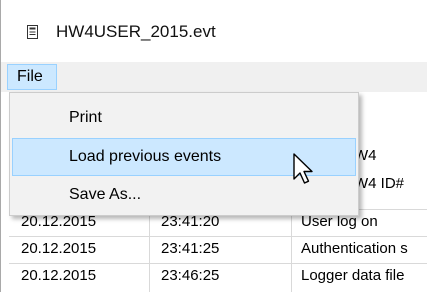 The width and height of the screenshot is (427, 292). What do you see at coordinates (145, 156) in the screenshot?
I see `menu-item-label: Load previous events` at bounding box center [145, 156].